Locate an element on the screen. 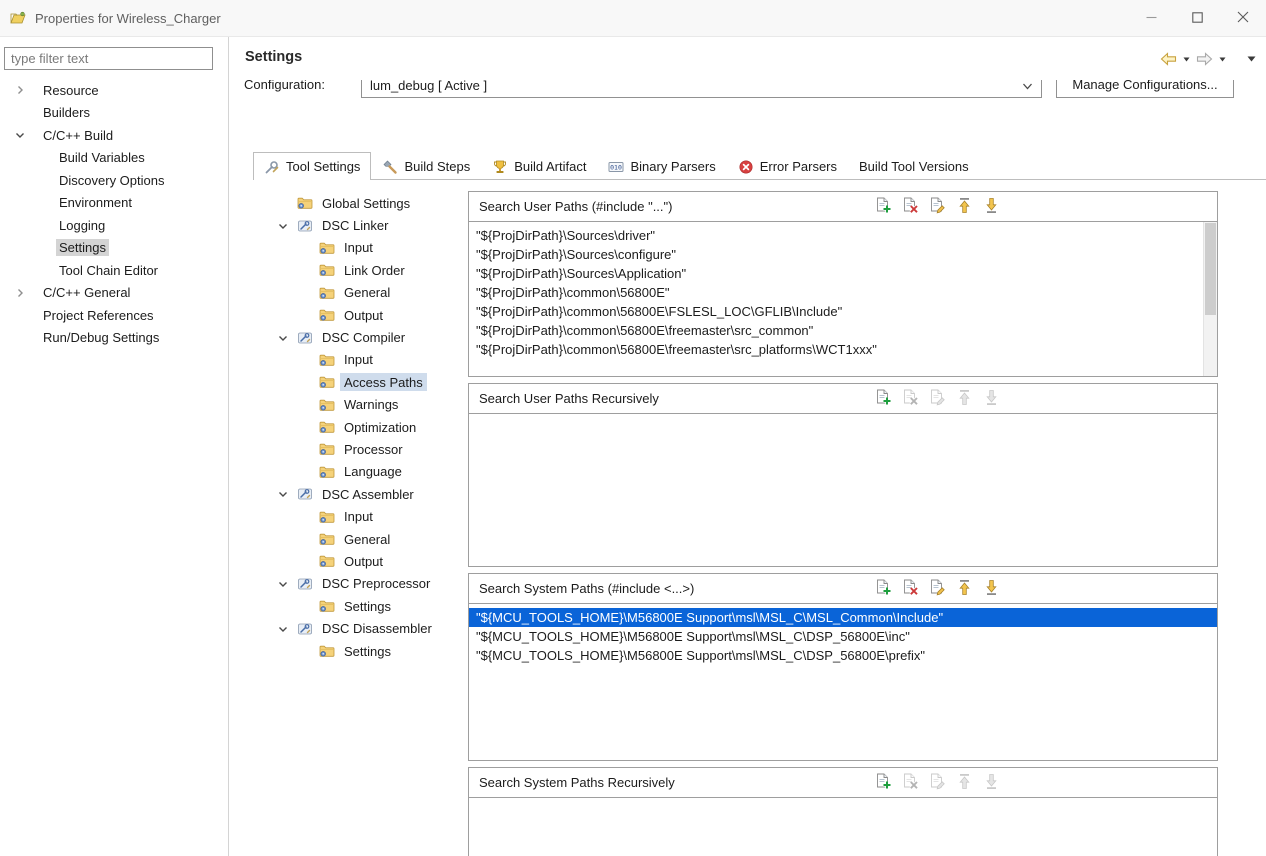 This screenshot has height=856, width=1266. sidebar-item-builders: Builders is located at coordinates (114, 113).